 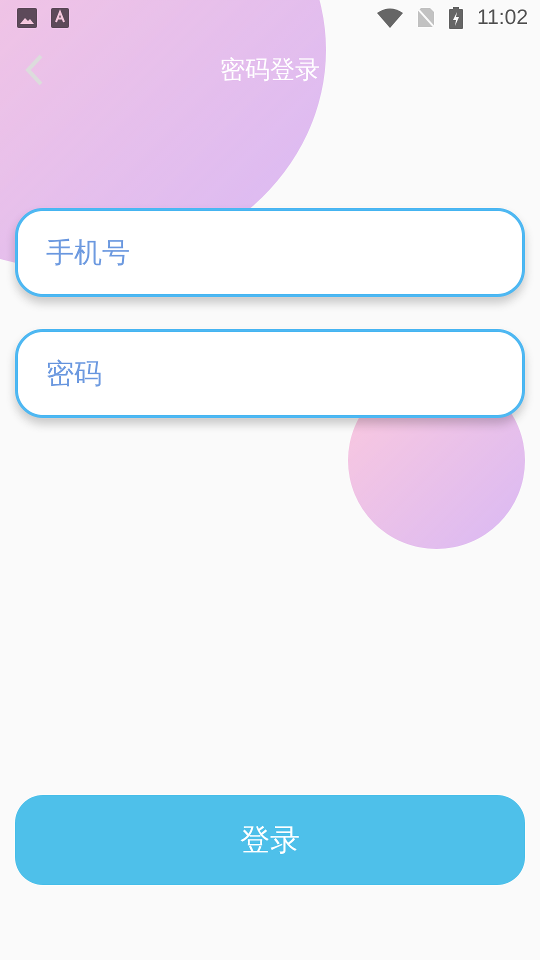 I want to click on font-icon, so click(x=60, y=18).